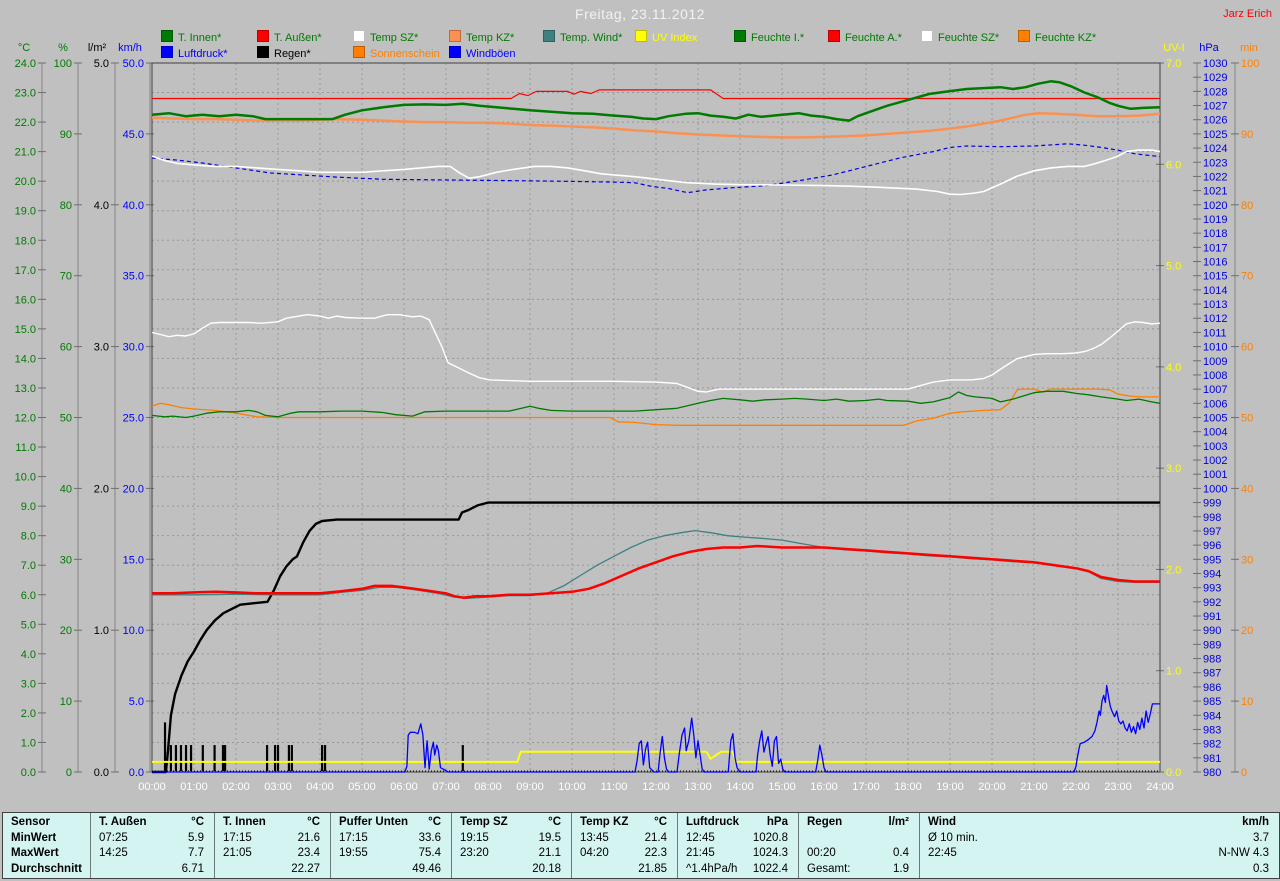  What do you see at coordinates (136, 702) in the screenshot?
I see `axis-tick-label: 5.0` at bounding box center [136, 702].